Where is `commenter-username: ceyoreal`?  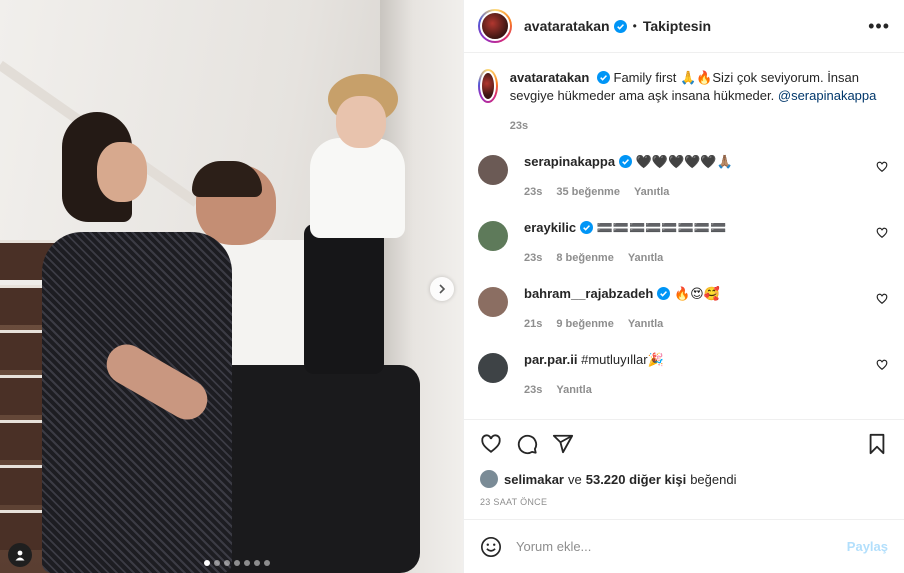
commenter-username: ceyoreal is located at coordinates (550, 418).